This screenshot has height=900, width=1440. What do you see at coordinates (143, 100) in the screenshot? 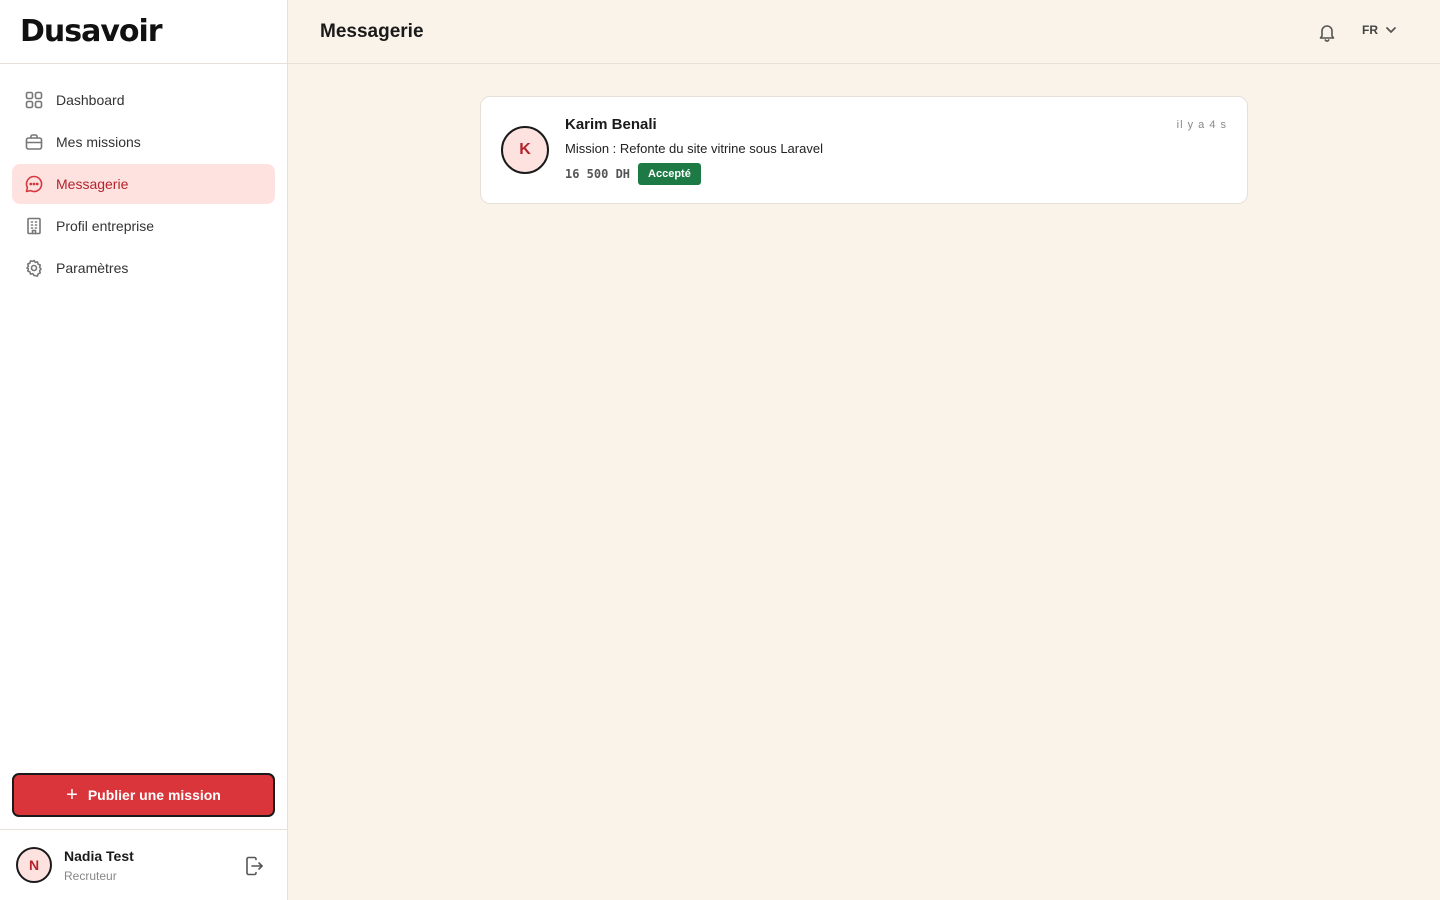
I see `sidebar-item-dashboard: Dashboard` at bounding box center [143, 100].